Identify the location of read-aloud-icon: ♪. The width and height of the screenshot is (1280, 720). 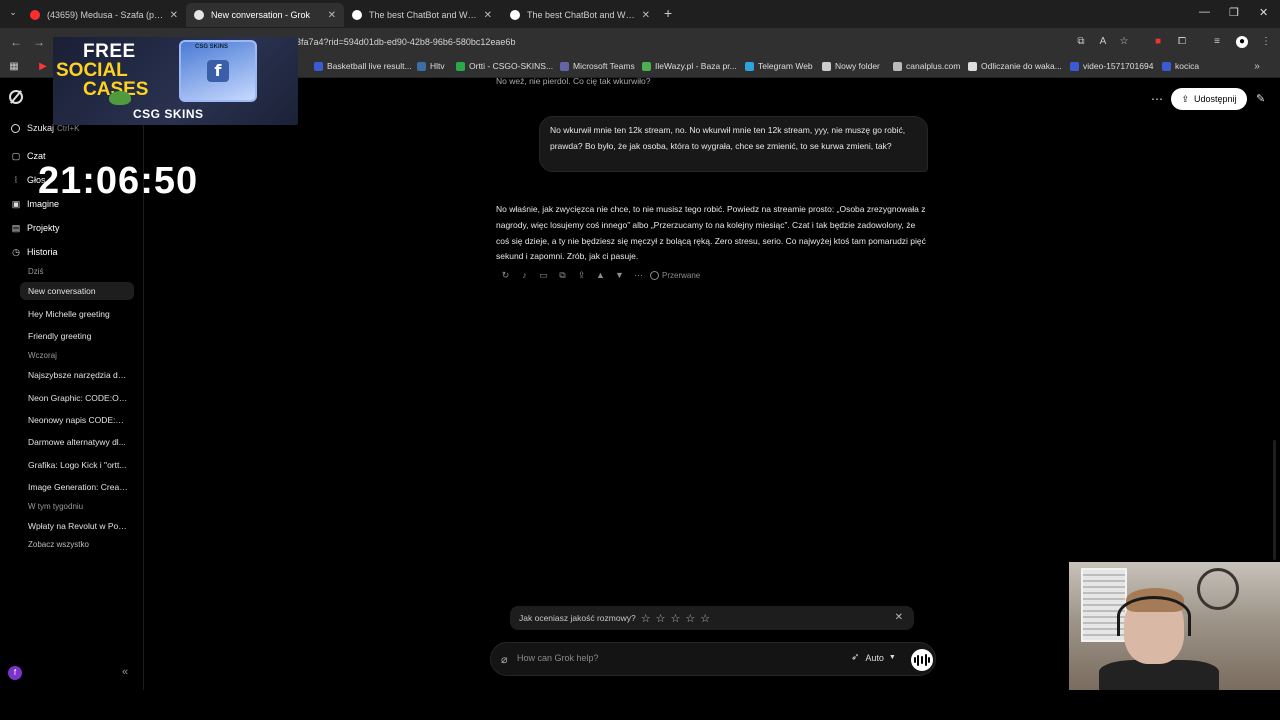
(524, 275).